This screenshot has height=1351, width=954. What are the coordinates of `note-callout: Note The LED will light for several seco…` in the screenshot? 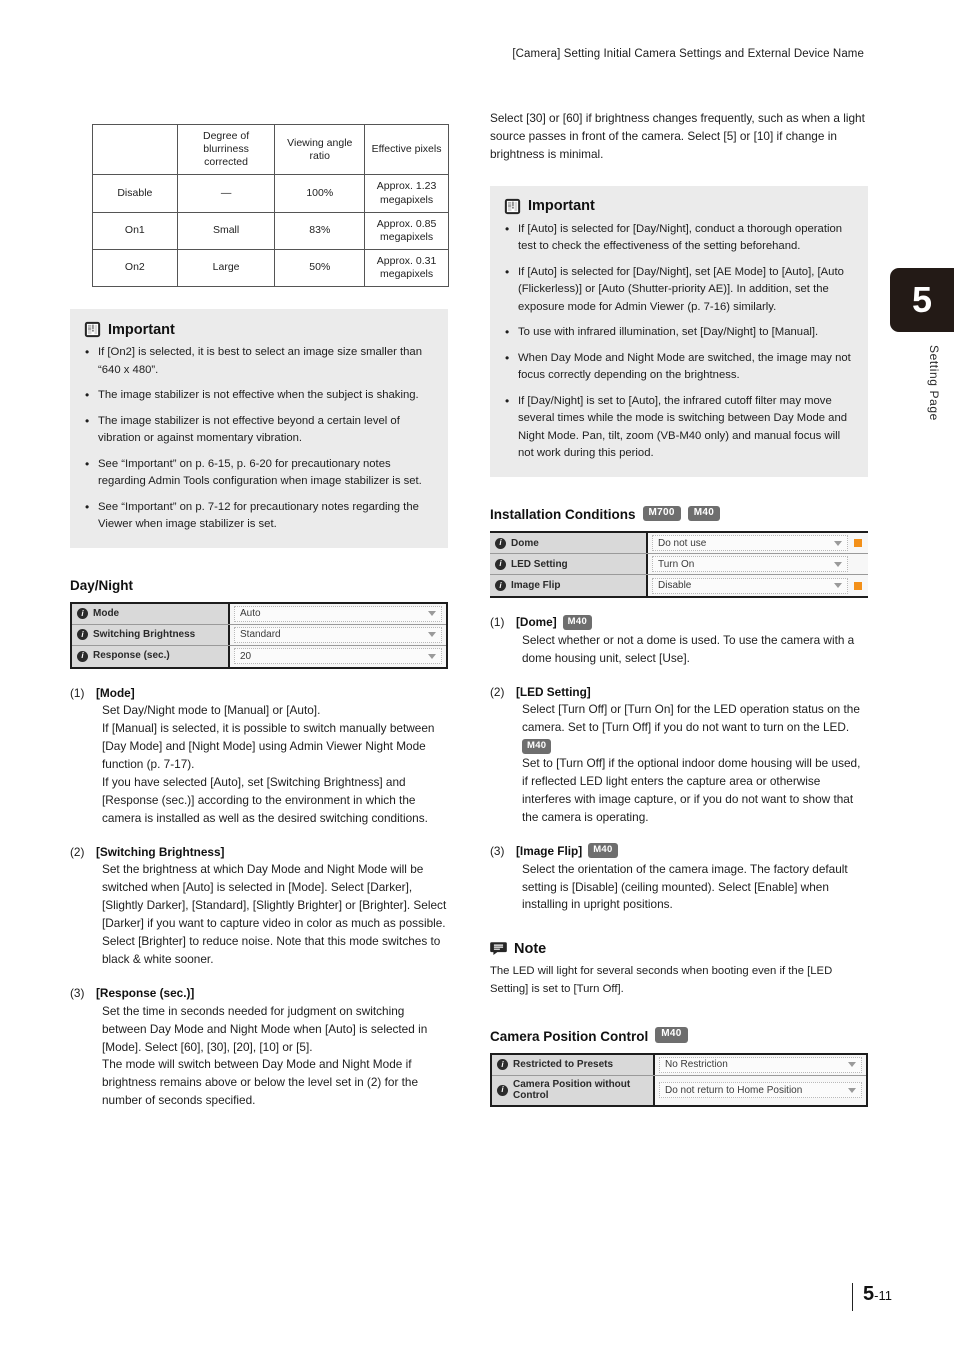 It's located at (679, 969).